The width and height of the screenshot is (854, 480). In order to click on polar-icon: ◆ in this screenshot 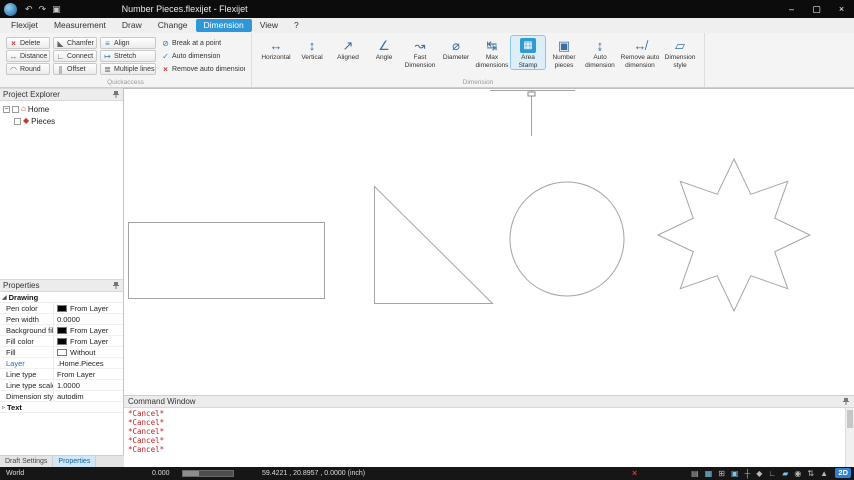, I will do `click(759, 473)`.